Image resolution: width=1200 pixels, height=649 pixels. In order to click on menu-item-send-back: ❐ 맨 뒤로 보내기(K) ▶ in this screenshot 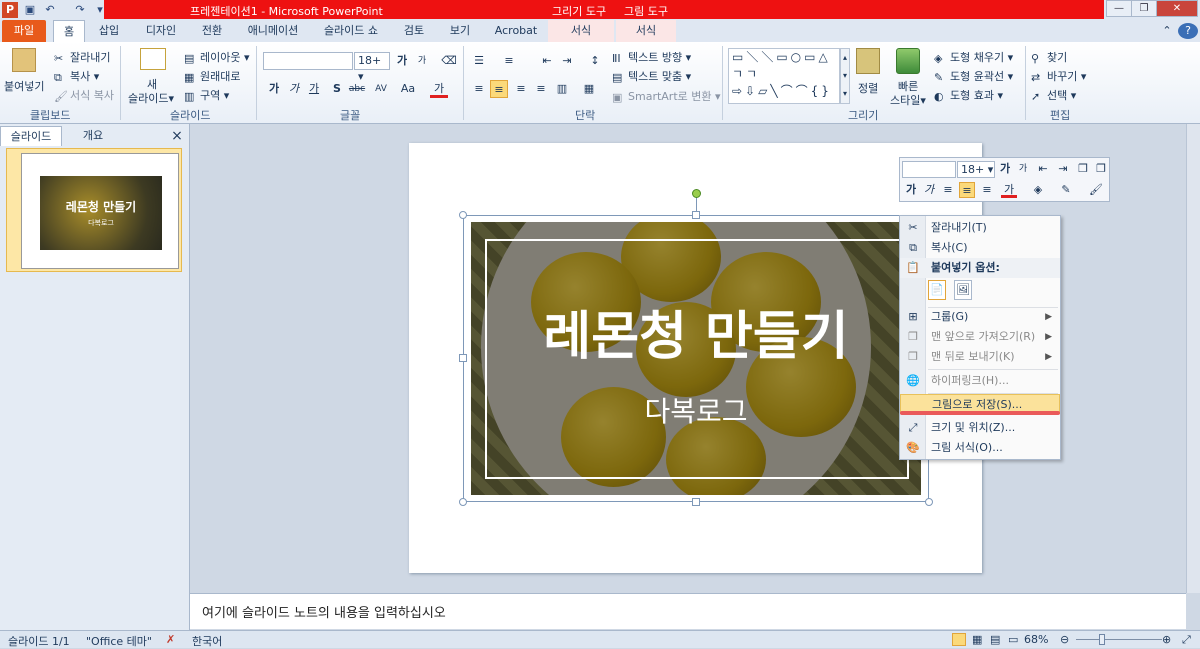, I will do `click(980, 357)`.